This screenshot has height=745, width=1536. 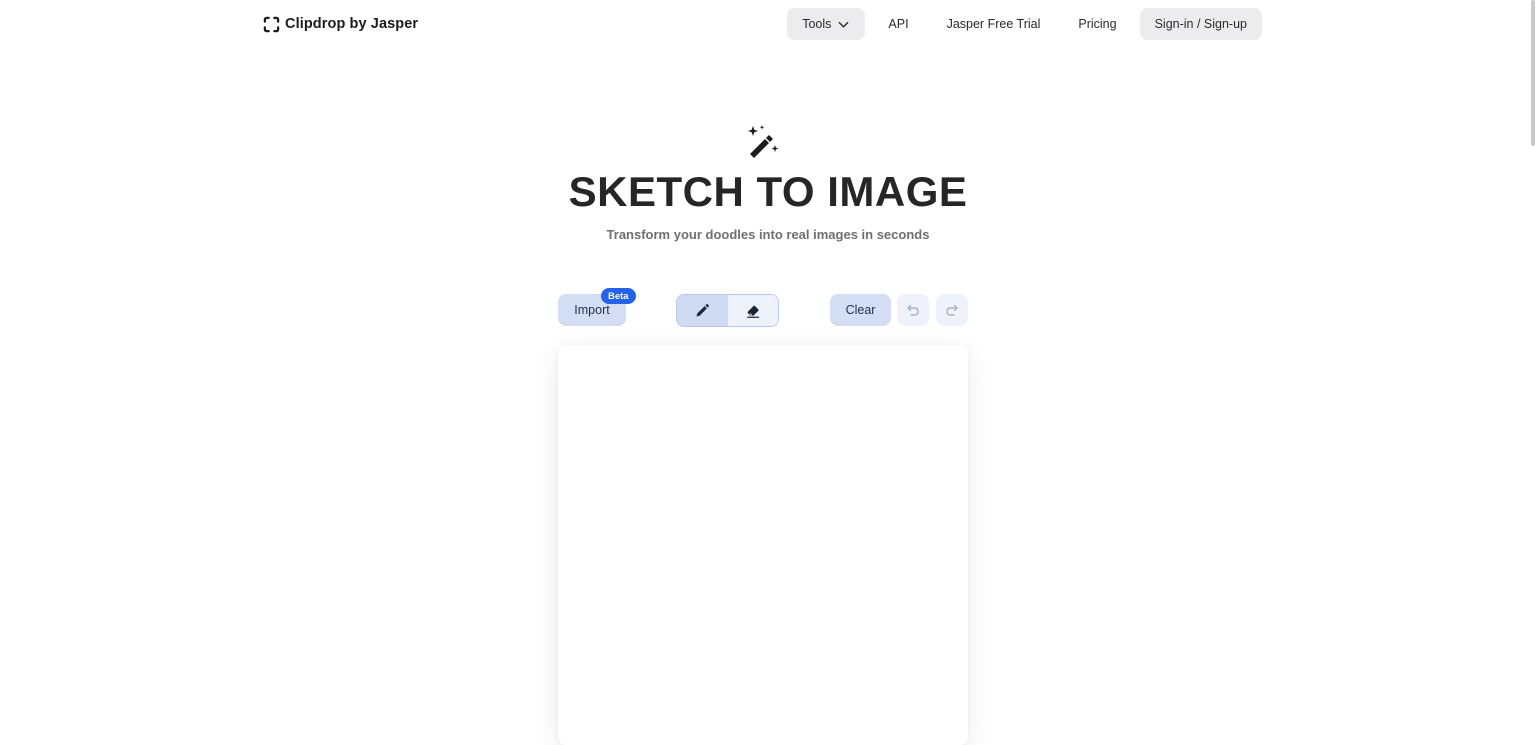 What do you see at coordinates (898, 24) in the screenshot?
I see `api-link: API` at bounding box center [898, 24].